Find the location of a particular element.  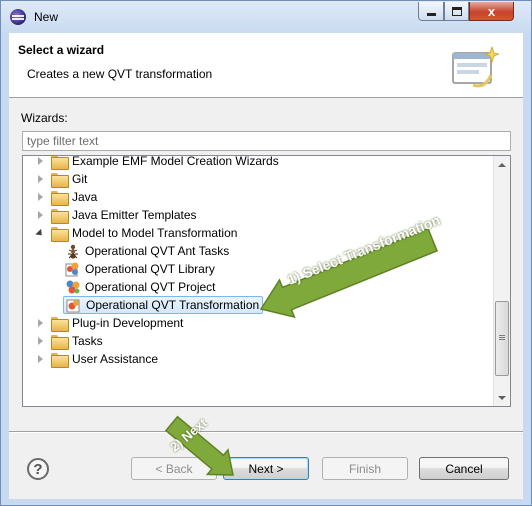

tree-item-label: Git is located at coordinates (80, 179).